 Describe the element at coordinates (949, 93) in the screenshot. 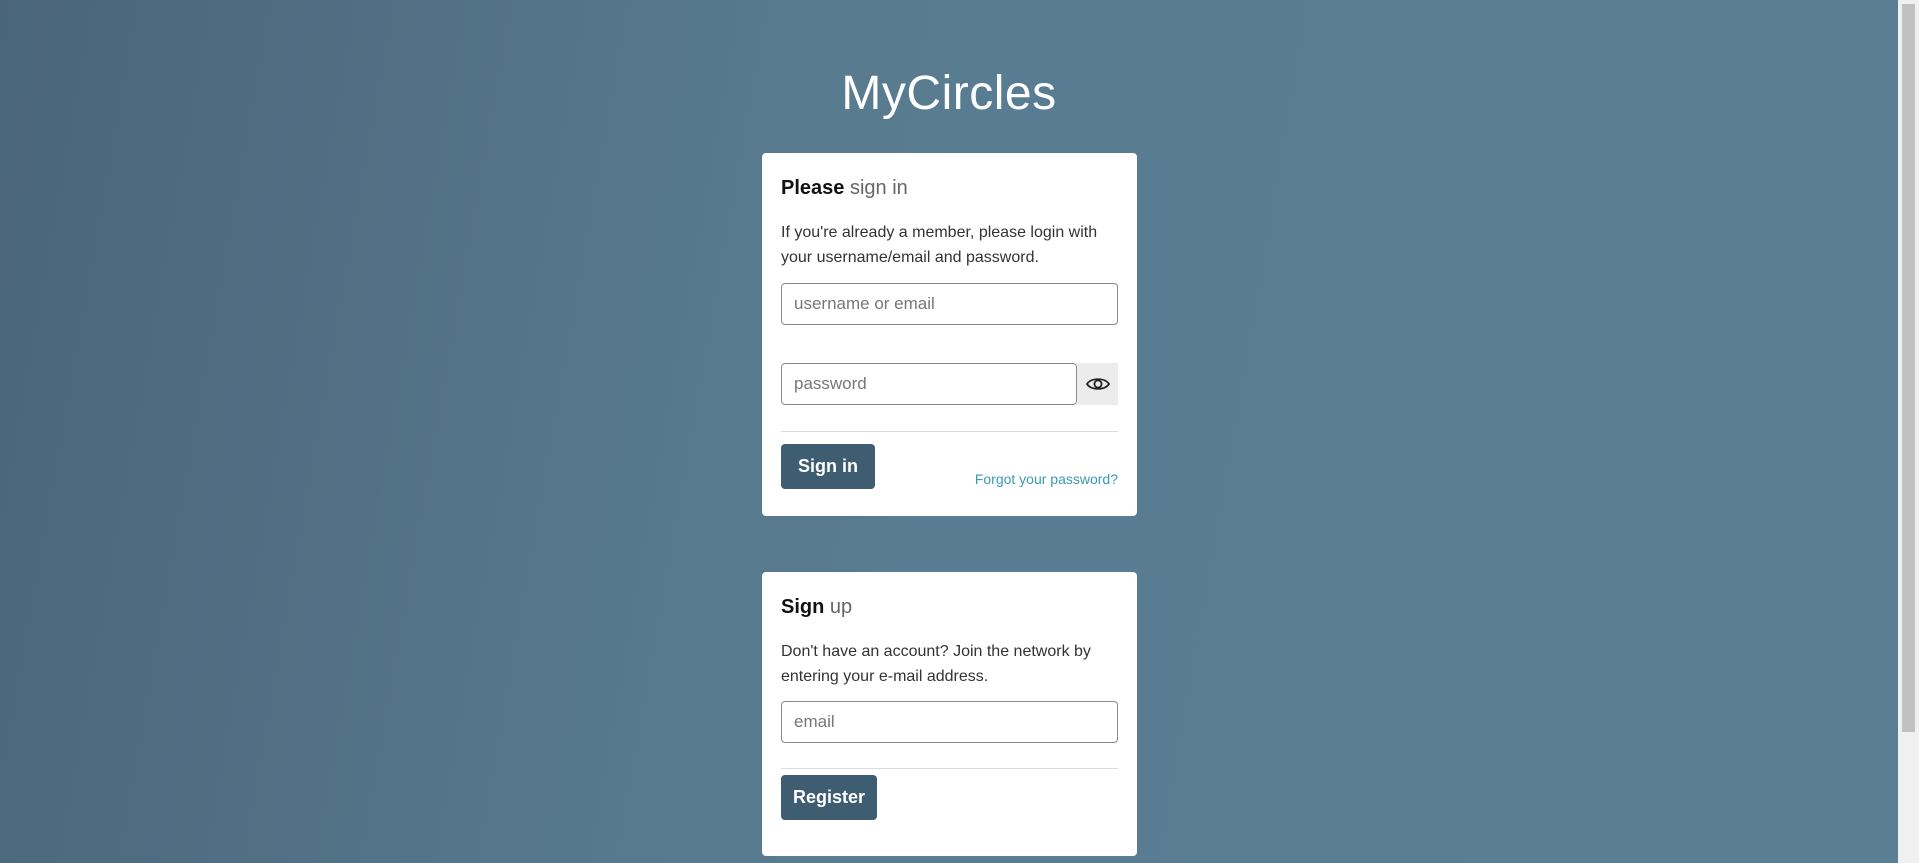

I see `page-title: MyCircles` at that location.